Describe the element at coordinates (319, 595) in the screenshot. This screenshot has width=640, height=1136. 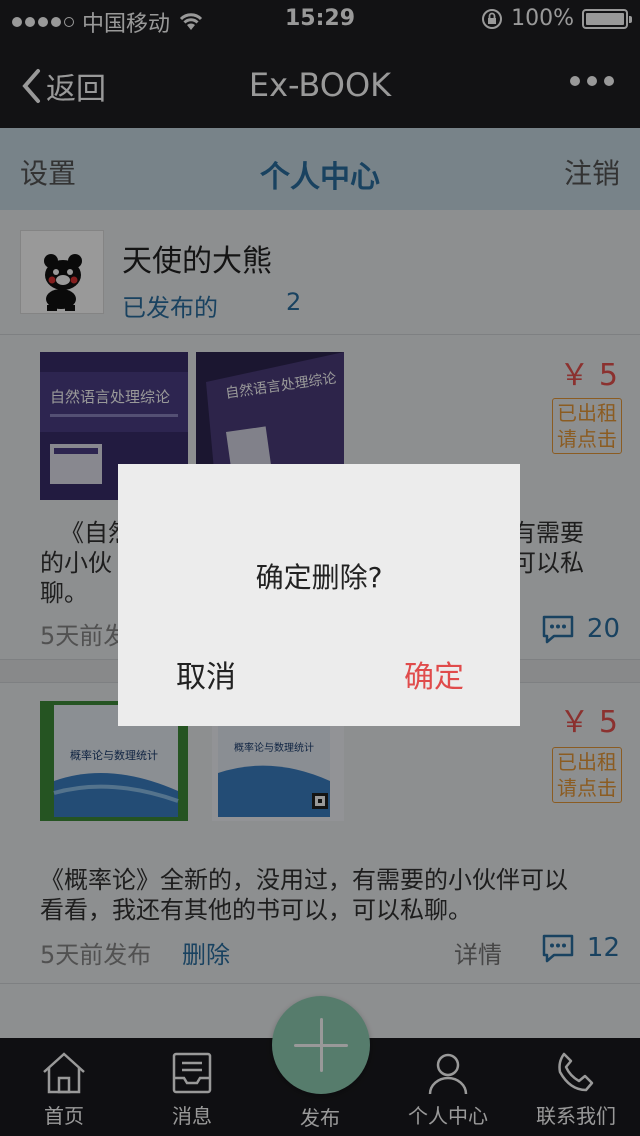
I see `confirm-delete-dialog: 确定删除? 取消 确定` at that location.